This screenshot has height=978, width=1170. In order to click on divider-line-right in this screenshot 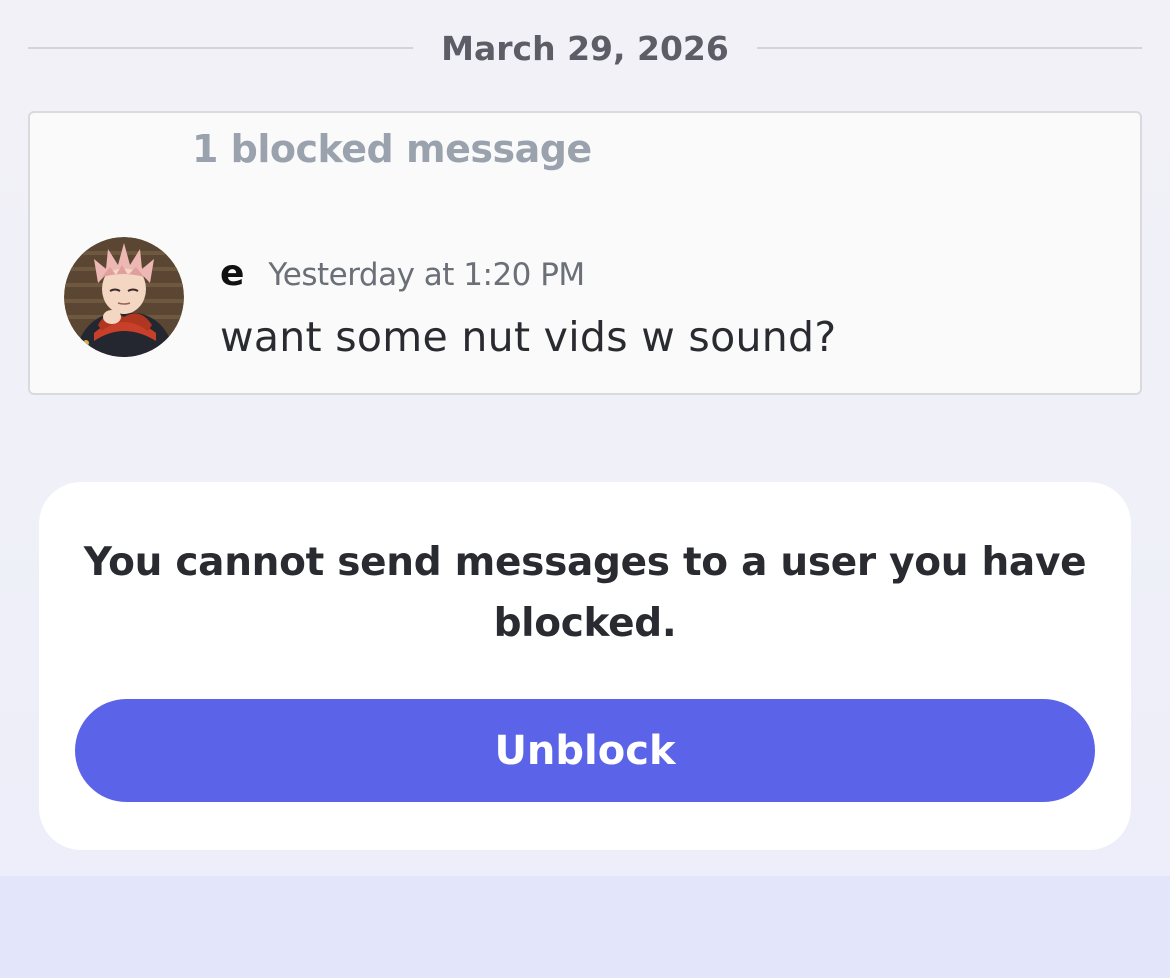, I will do `click(949, 48)`.